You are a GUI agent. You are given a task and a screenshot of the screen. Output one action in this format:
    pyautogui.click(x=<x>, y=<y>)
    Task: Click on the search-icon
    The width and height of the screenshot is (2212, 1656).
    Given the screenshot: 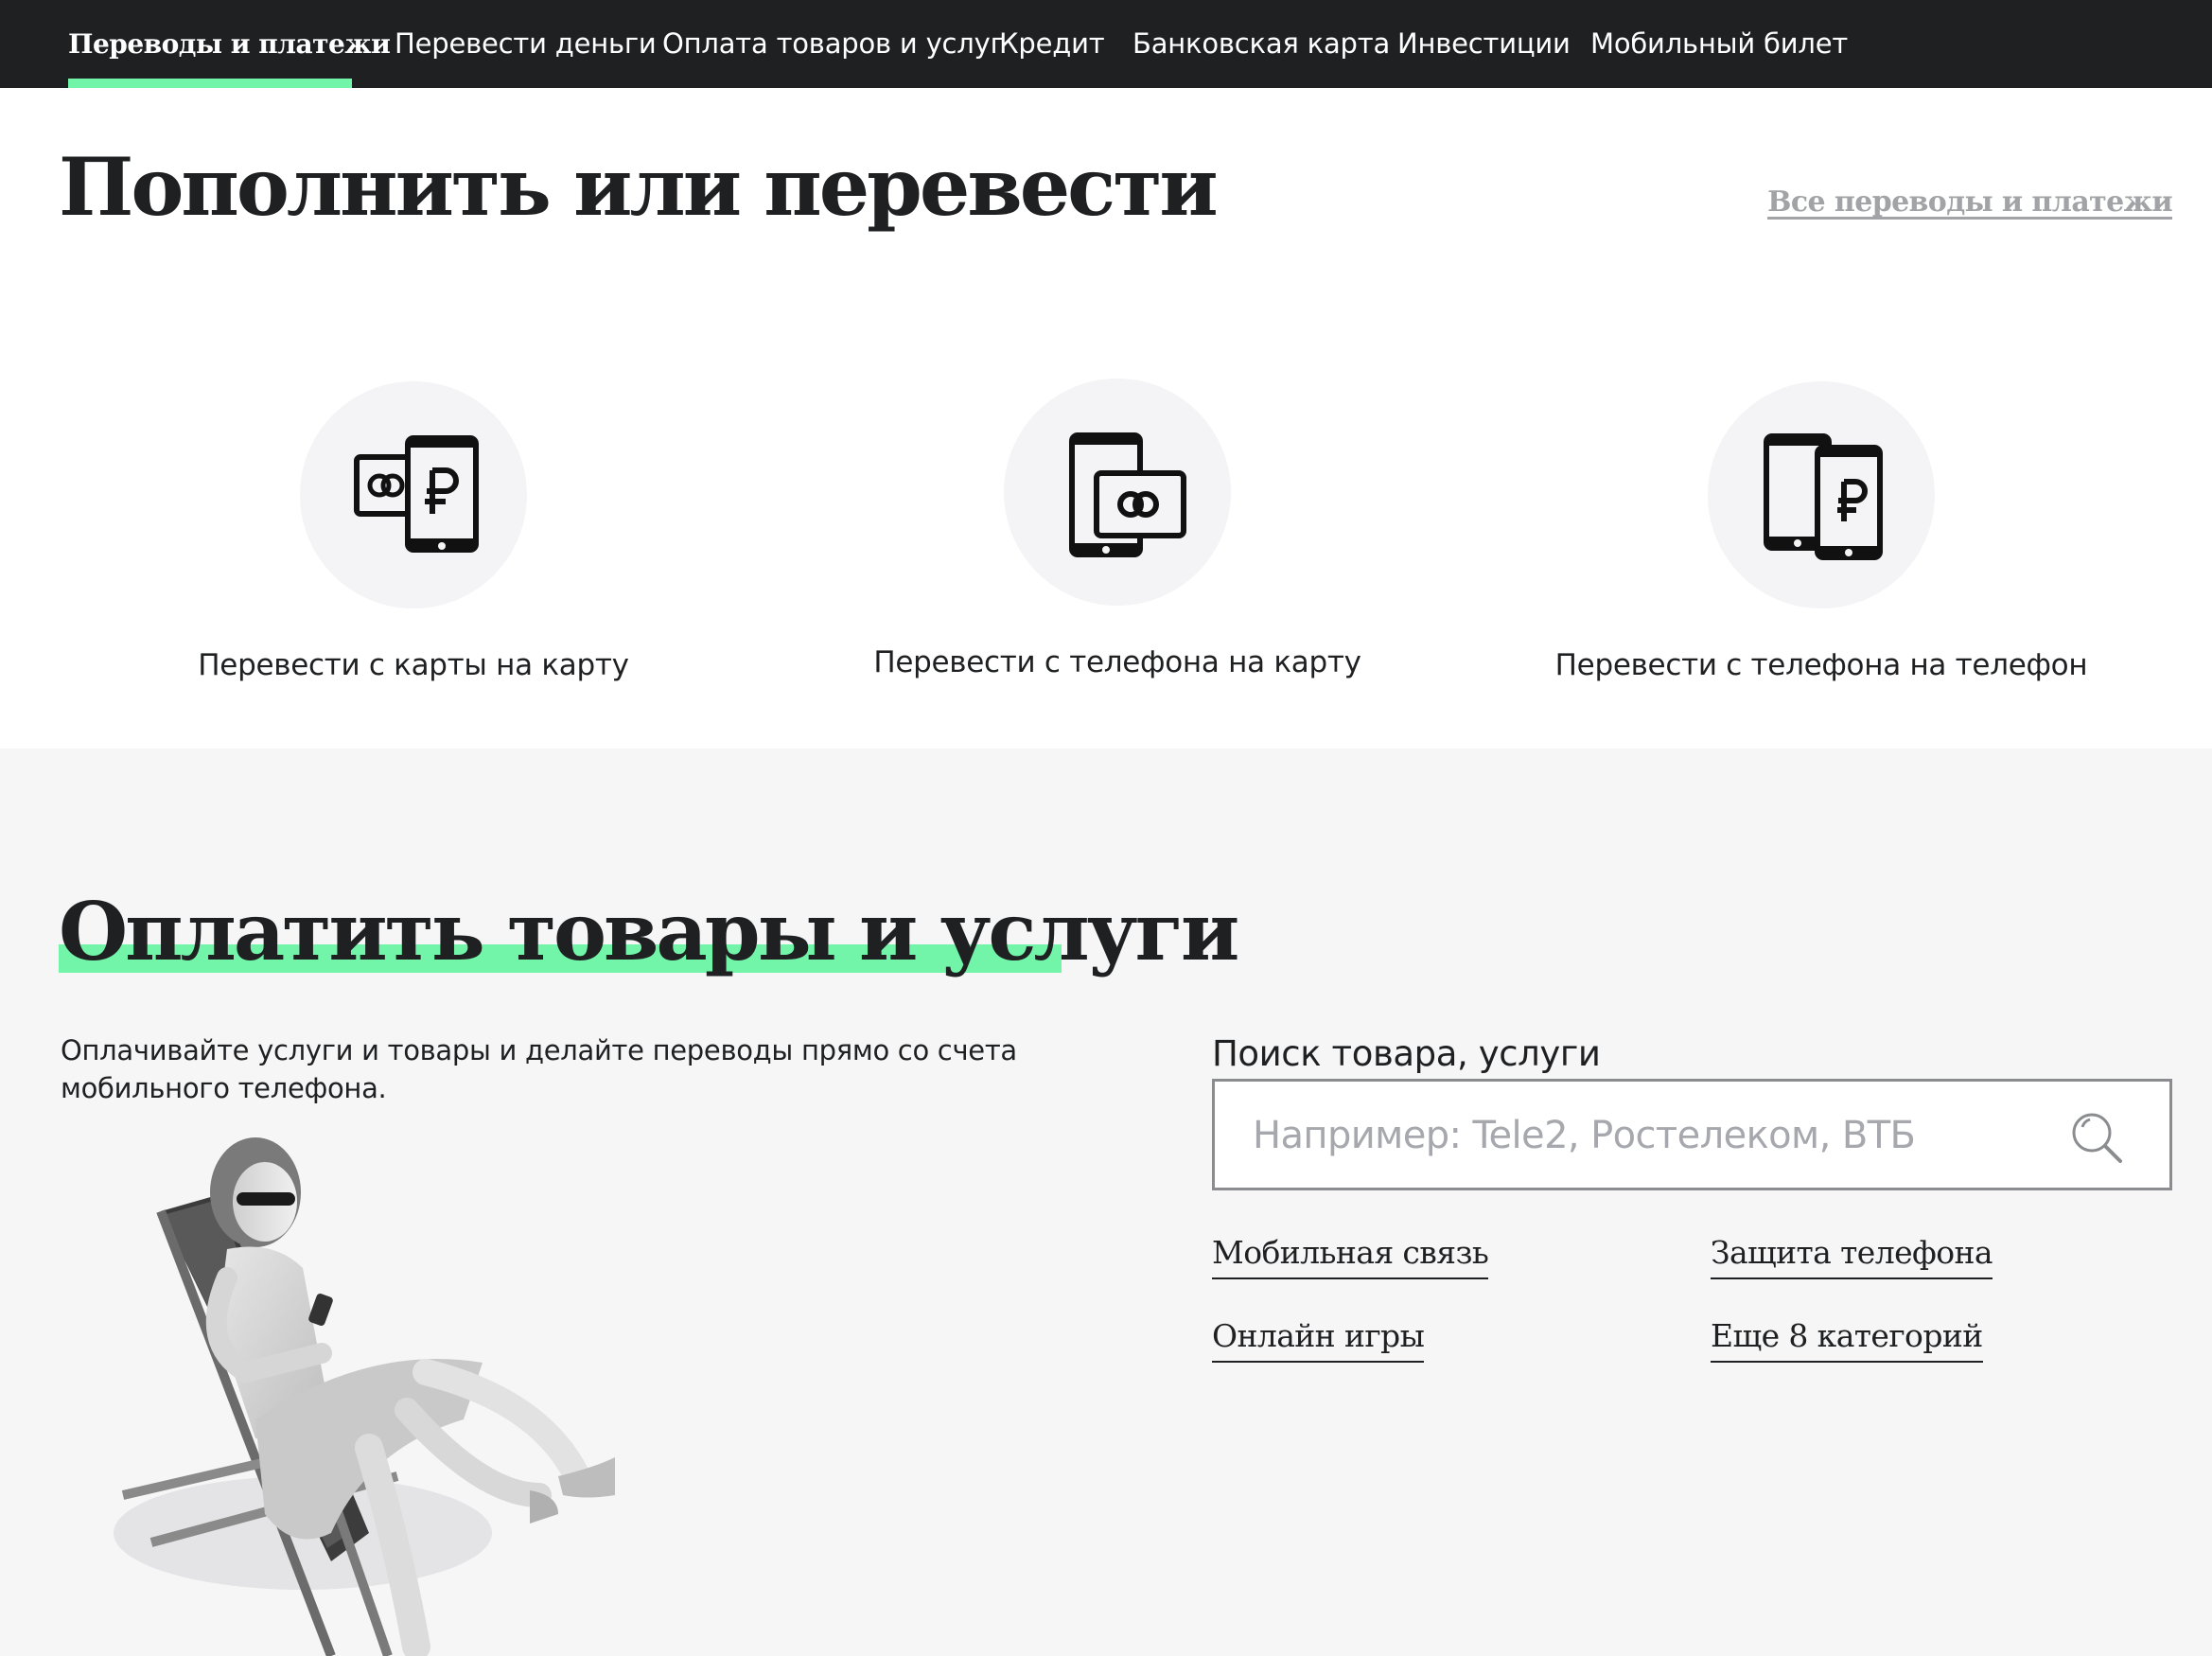 What is the action you would take?
    pyautogui.click(x=2096, y=1137)
    